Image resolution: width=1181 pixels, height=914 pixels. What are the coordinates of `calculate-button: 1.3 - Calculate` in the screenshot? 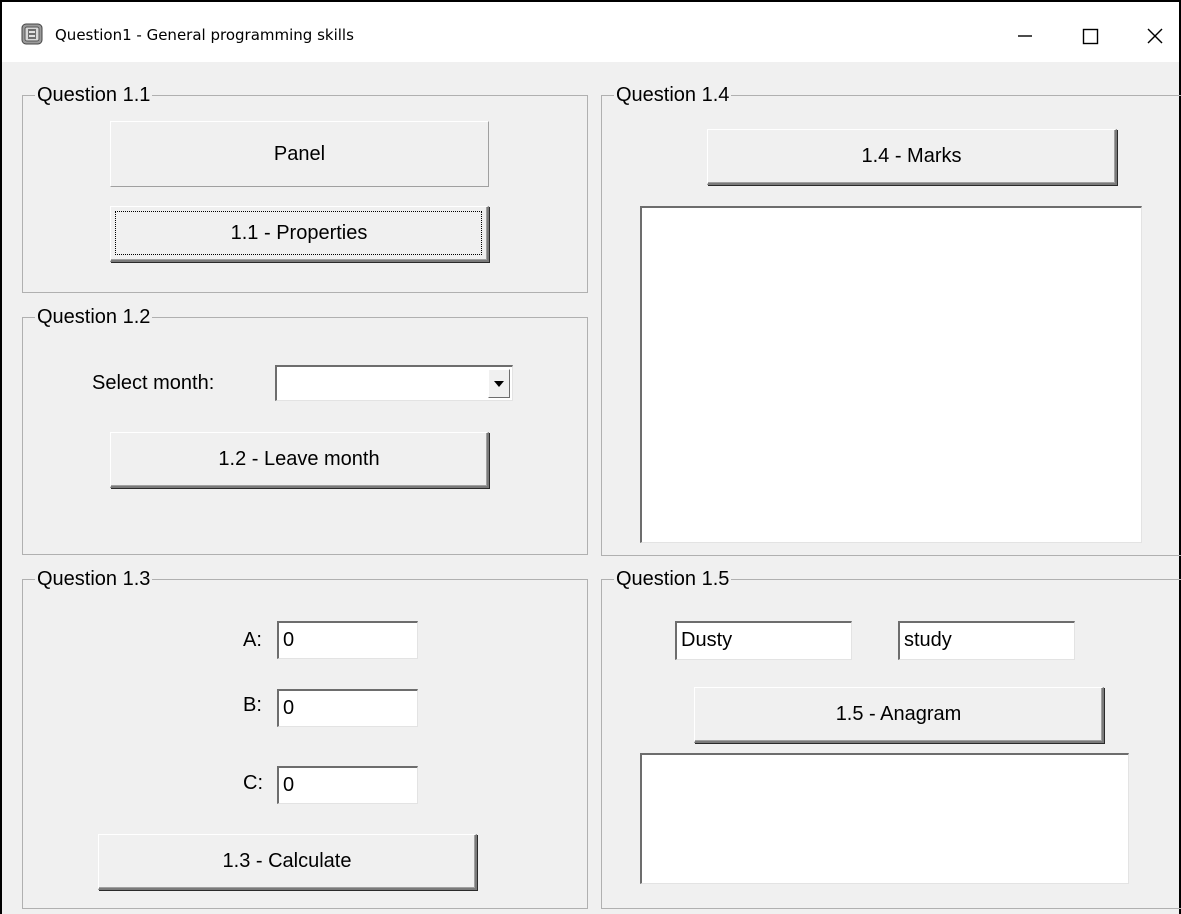 It's located at (287, 862).